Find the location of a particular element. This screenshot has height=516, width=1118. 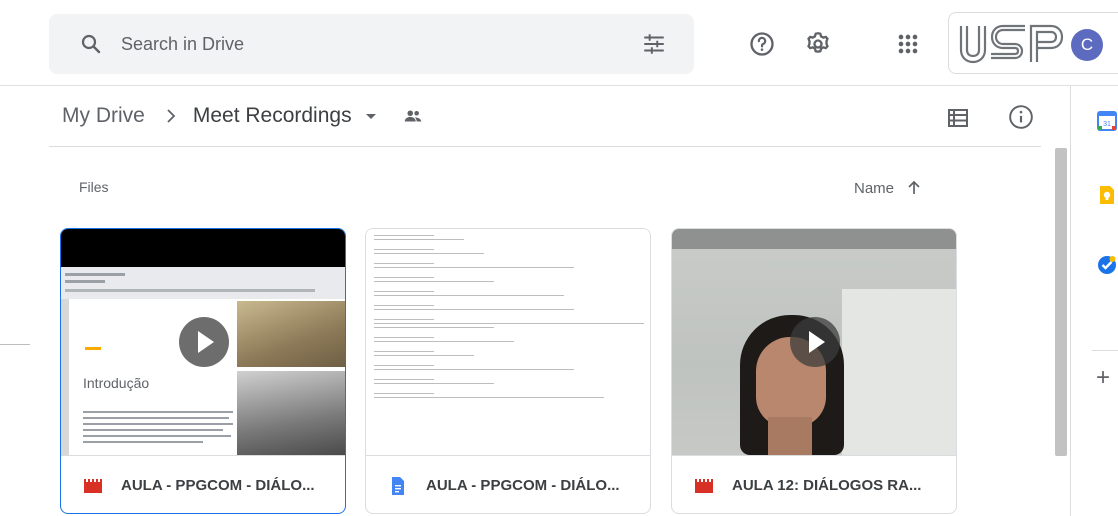

search-options-icon is located at coordinates (654, 44).